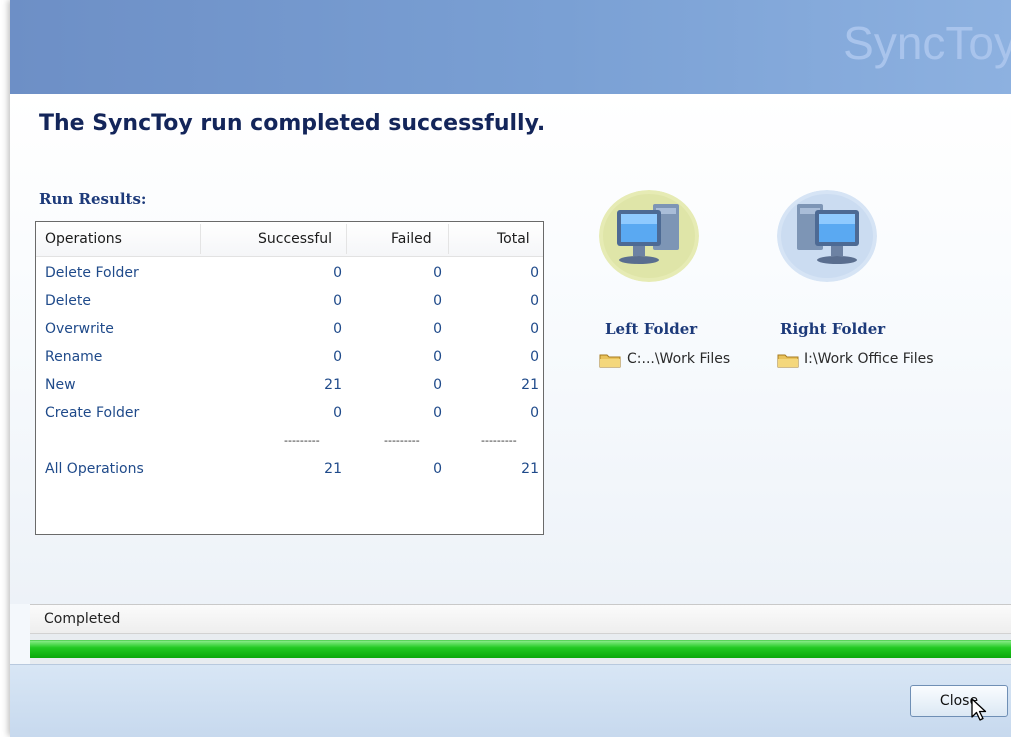 Image resolution: width=1011 pixels, height=737 pixels. I want to click on page-title: The SyncToy run completed successfully., so click(292, 123).